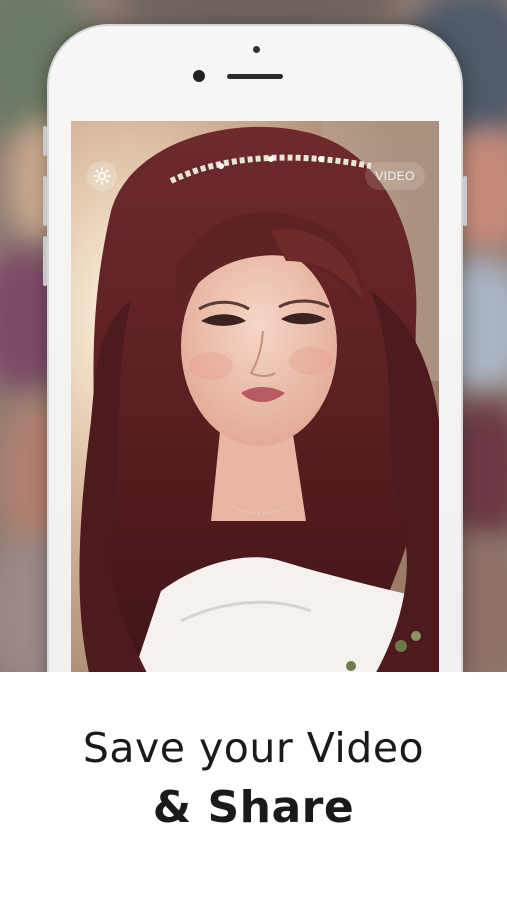 Image resolution: width=507 pixels, height=900 pixels. I want to click on caption-headline: Save your Video, so click(253, 748).